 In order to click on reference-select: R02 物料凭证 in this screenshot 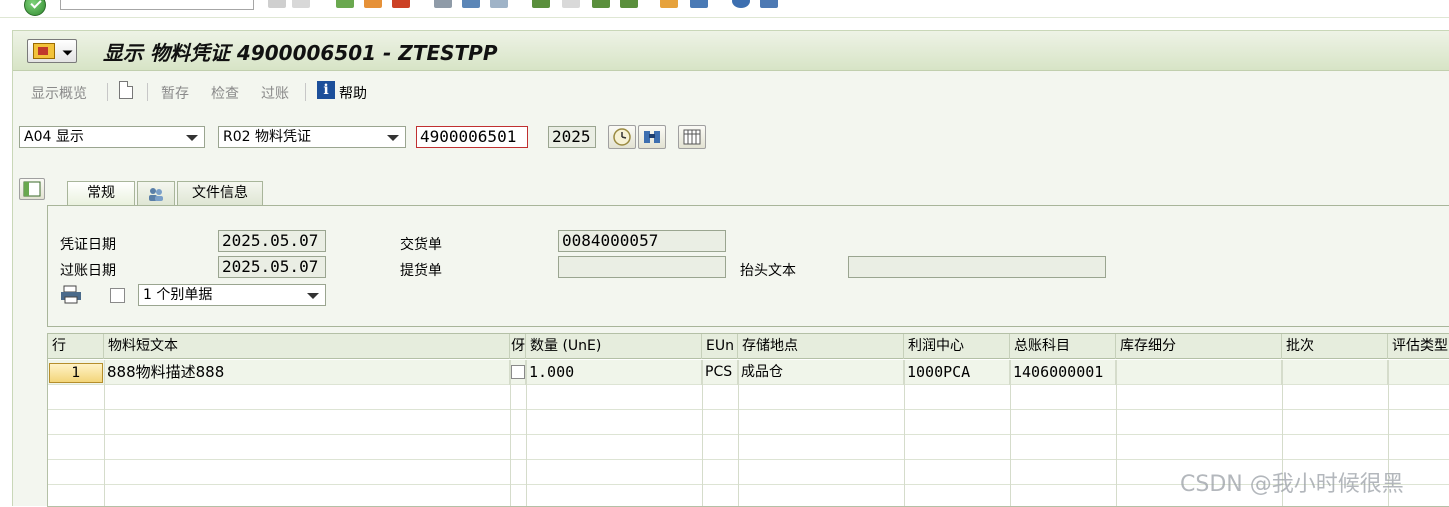, I will do `click(312, 137)`.